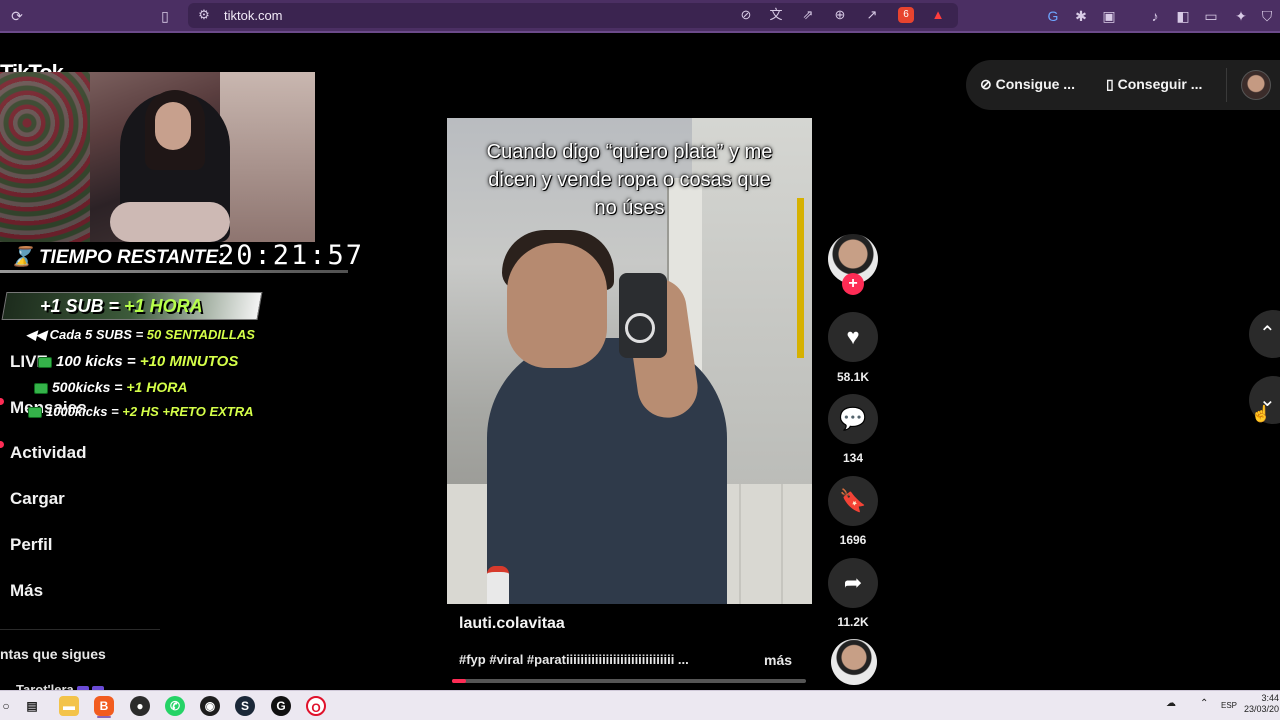 This screenshot has height=720, width=1280. Describe the element at coordinates (854, 662) in the screenshot. I see `music-disc-avatar` at that location.